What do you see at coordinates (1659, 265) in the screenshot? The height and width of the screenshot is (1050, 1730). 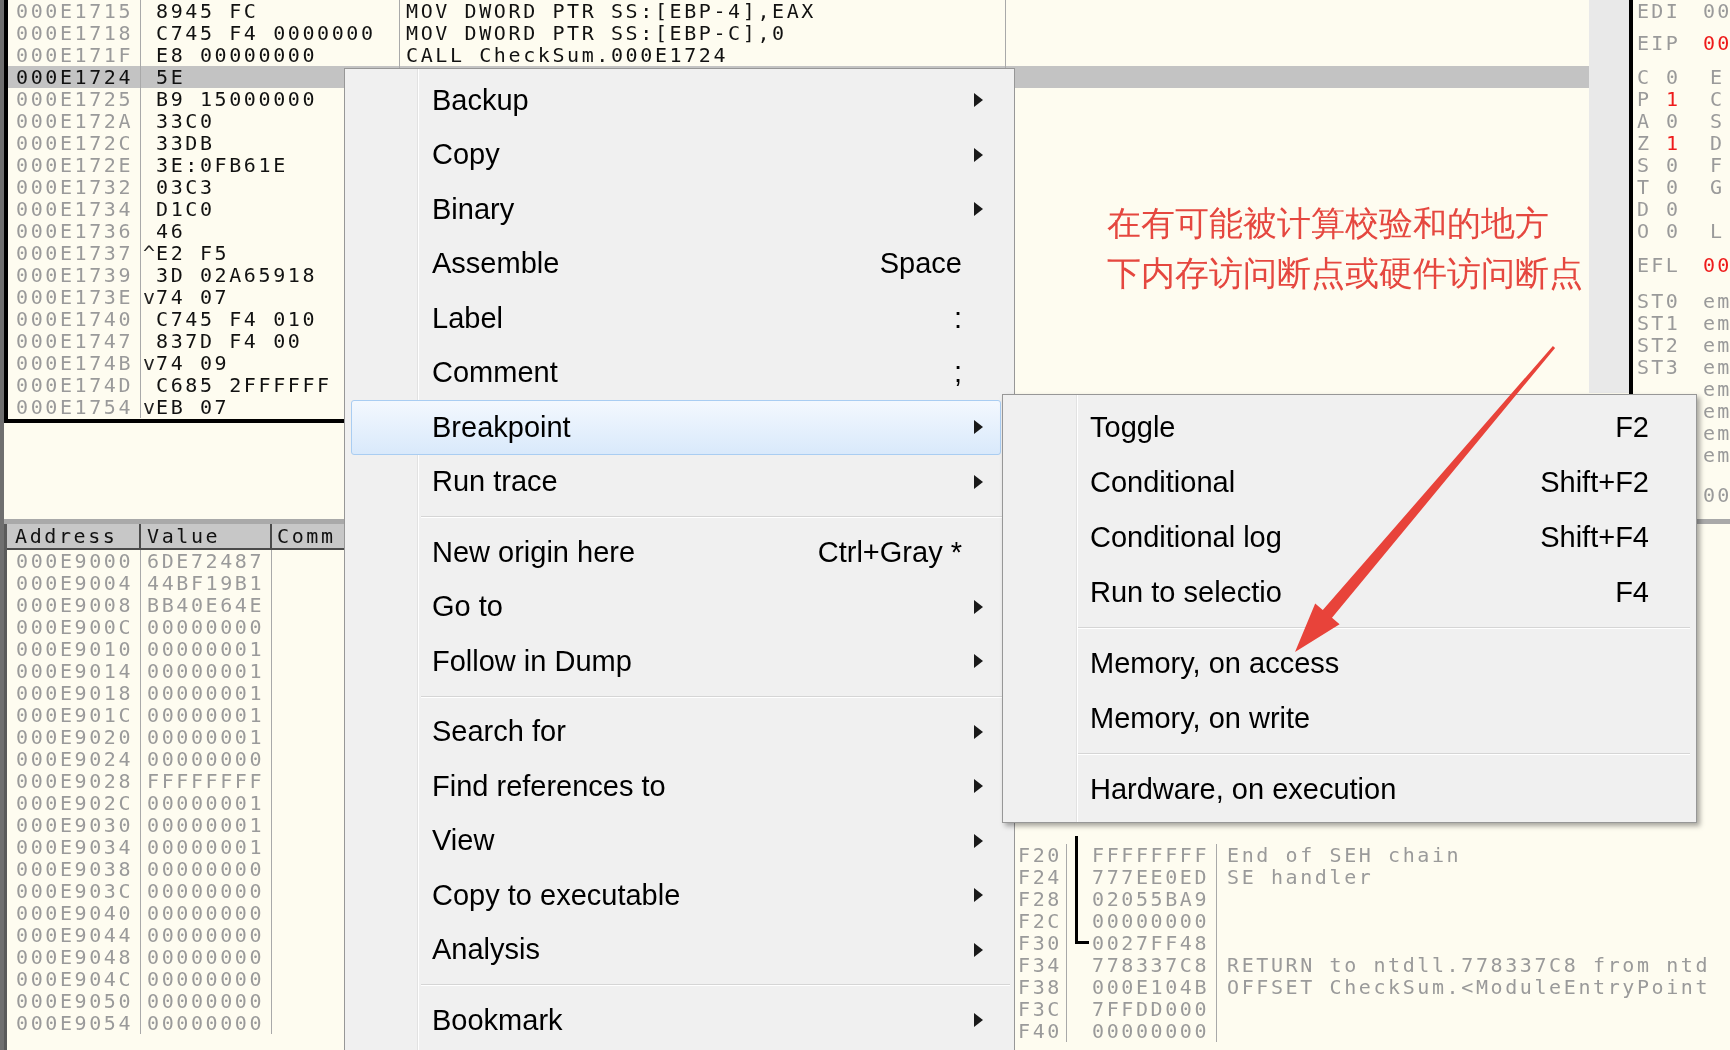 I see `register-name: EFL` at bounding box center [1659, 265].